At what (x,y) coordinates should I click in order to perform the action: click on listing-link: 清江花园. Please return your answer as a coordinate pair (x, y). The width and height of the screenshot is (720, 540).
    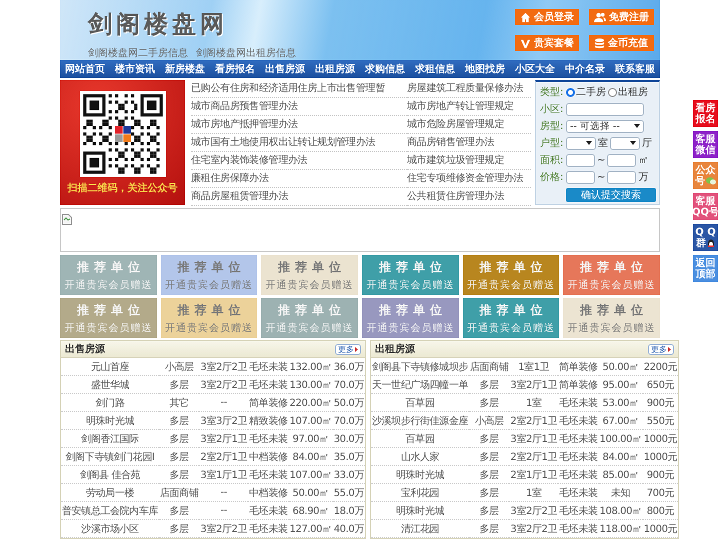
    Looking at the image, I should click on (420, 529).